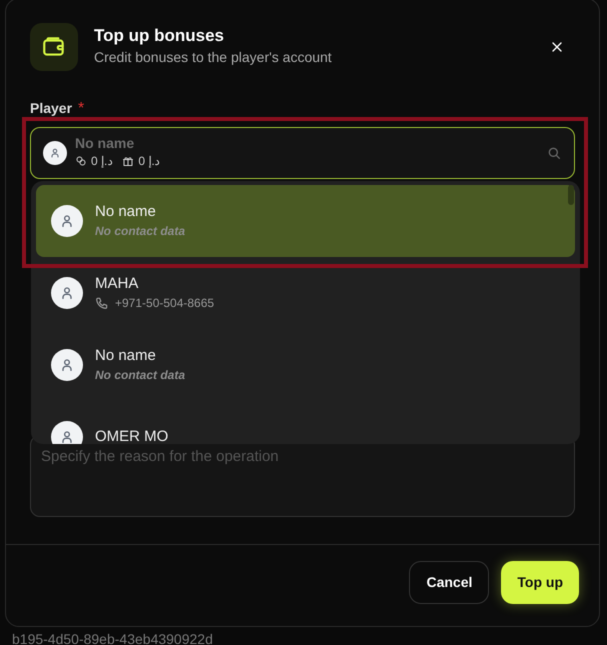 The image size is (607, 645). What do you see at coordinates (213, 57) in the screenshot?
I see `dialog-subtitle: Credit bonuses to the player's account` at bounding box center [213, 57].